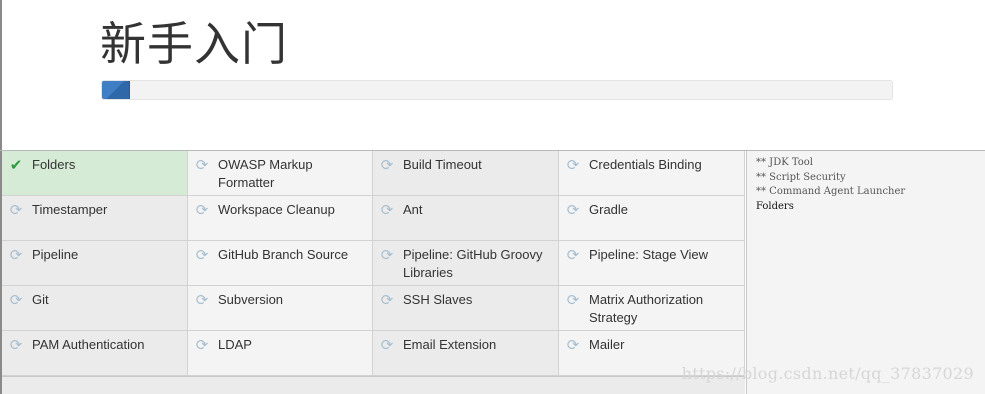  What do you see at coordinates (609, 209) in the screenshot?
I see `plugin-label: Gradle` at bounding box center [609, 209].